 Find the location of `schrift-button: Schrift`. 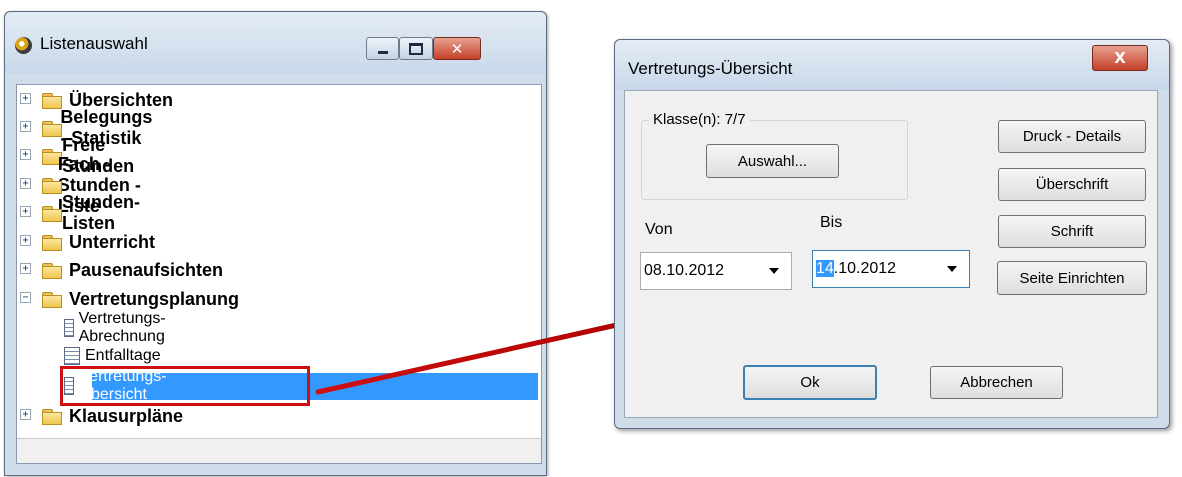

schrift-button: Schrift is located at coordinates (1072, 231).